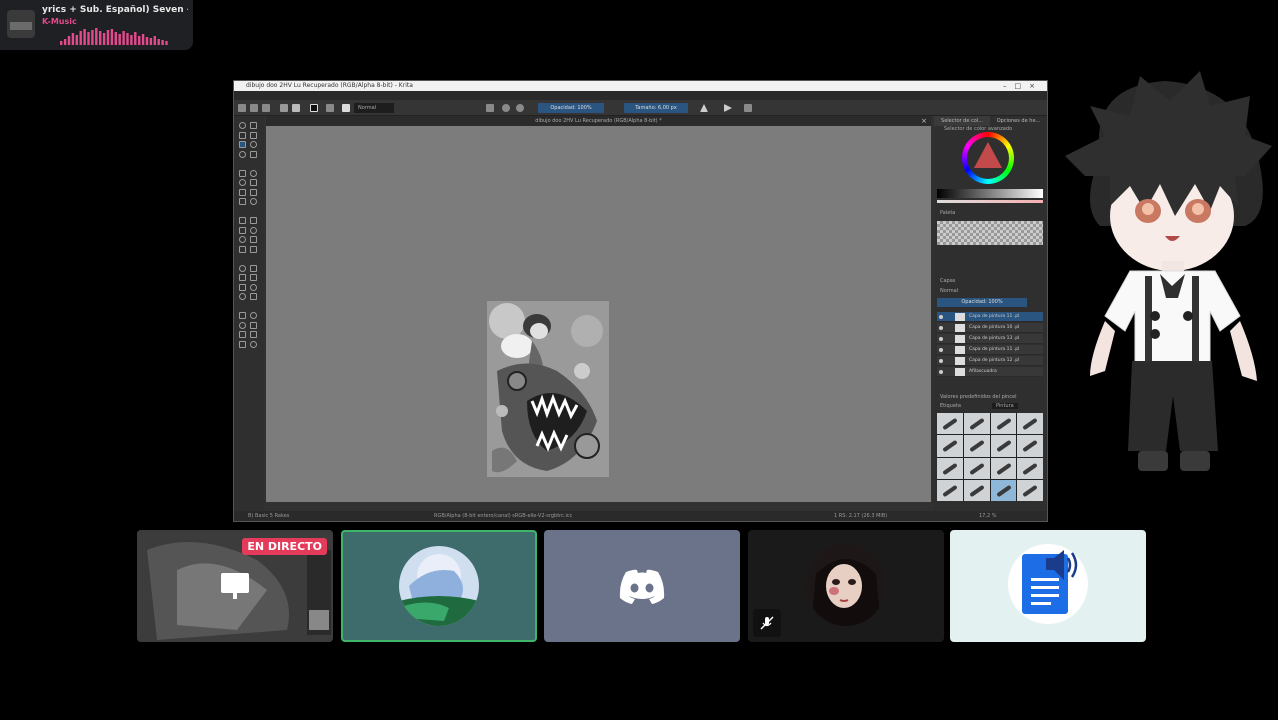  I want to click on camera-participant-tile, so click(846, 586).